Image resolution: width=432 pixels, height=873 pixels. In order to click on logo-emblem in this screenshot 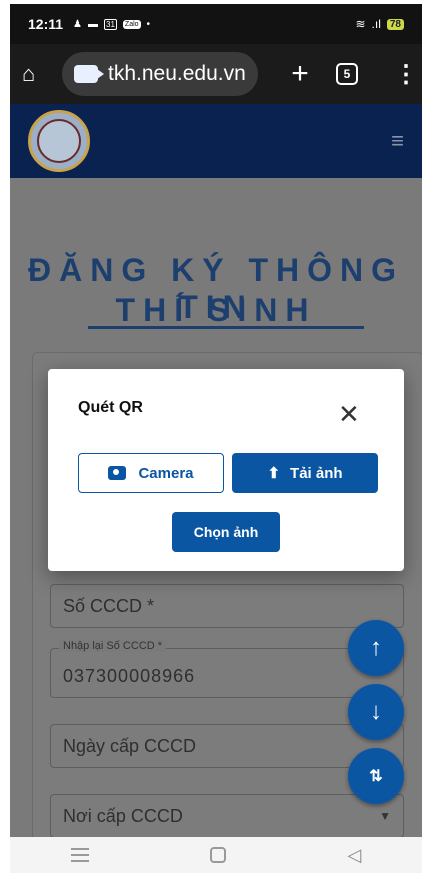, I will do `click(59, 141)`.